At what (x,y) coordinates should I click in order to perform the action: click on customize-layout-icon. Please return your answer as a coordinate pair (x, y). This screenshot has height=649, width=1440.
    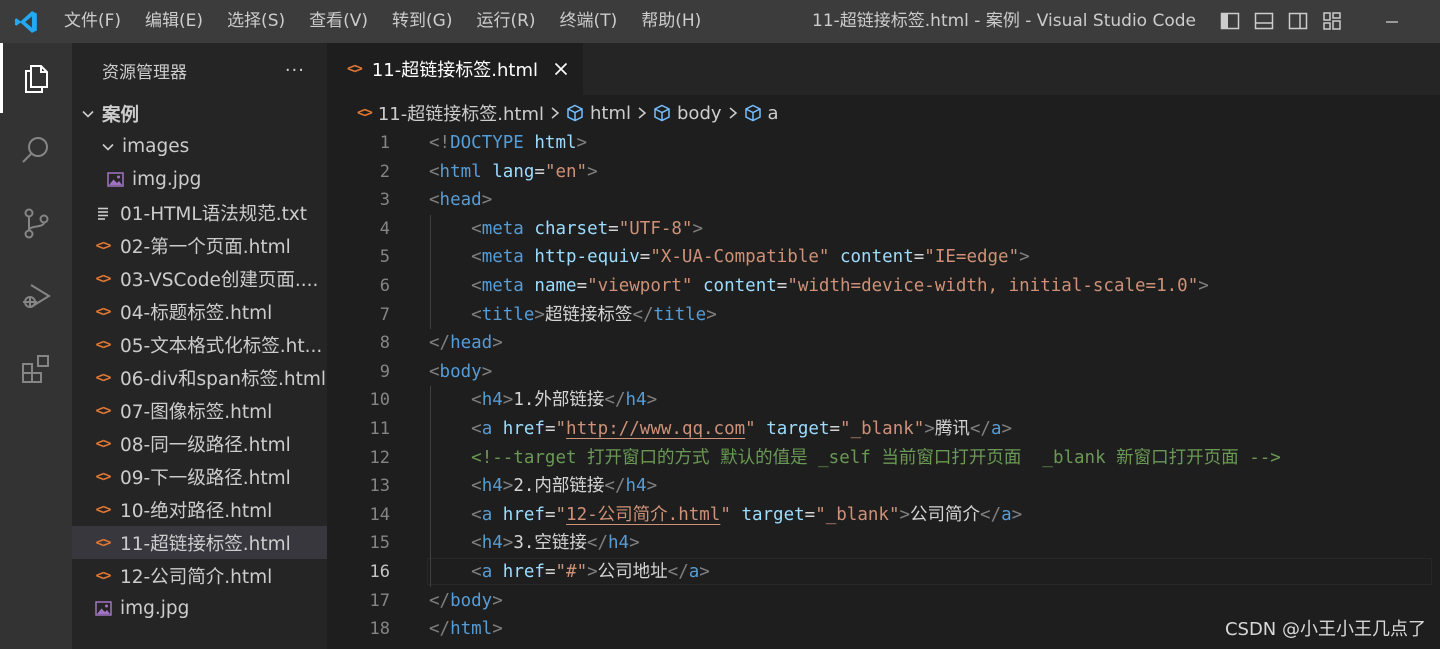
    Looking at the image, I should click on (1332, 21).